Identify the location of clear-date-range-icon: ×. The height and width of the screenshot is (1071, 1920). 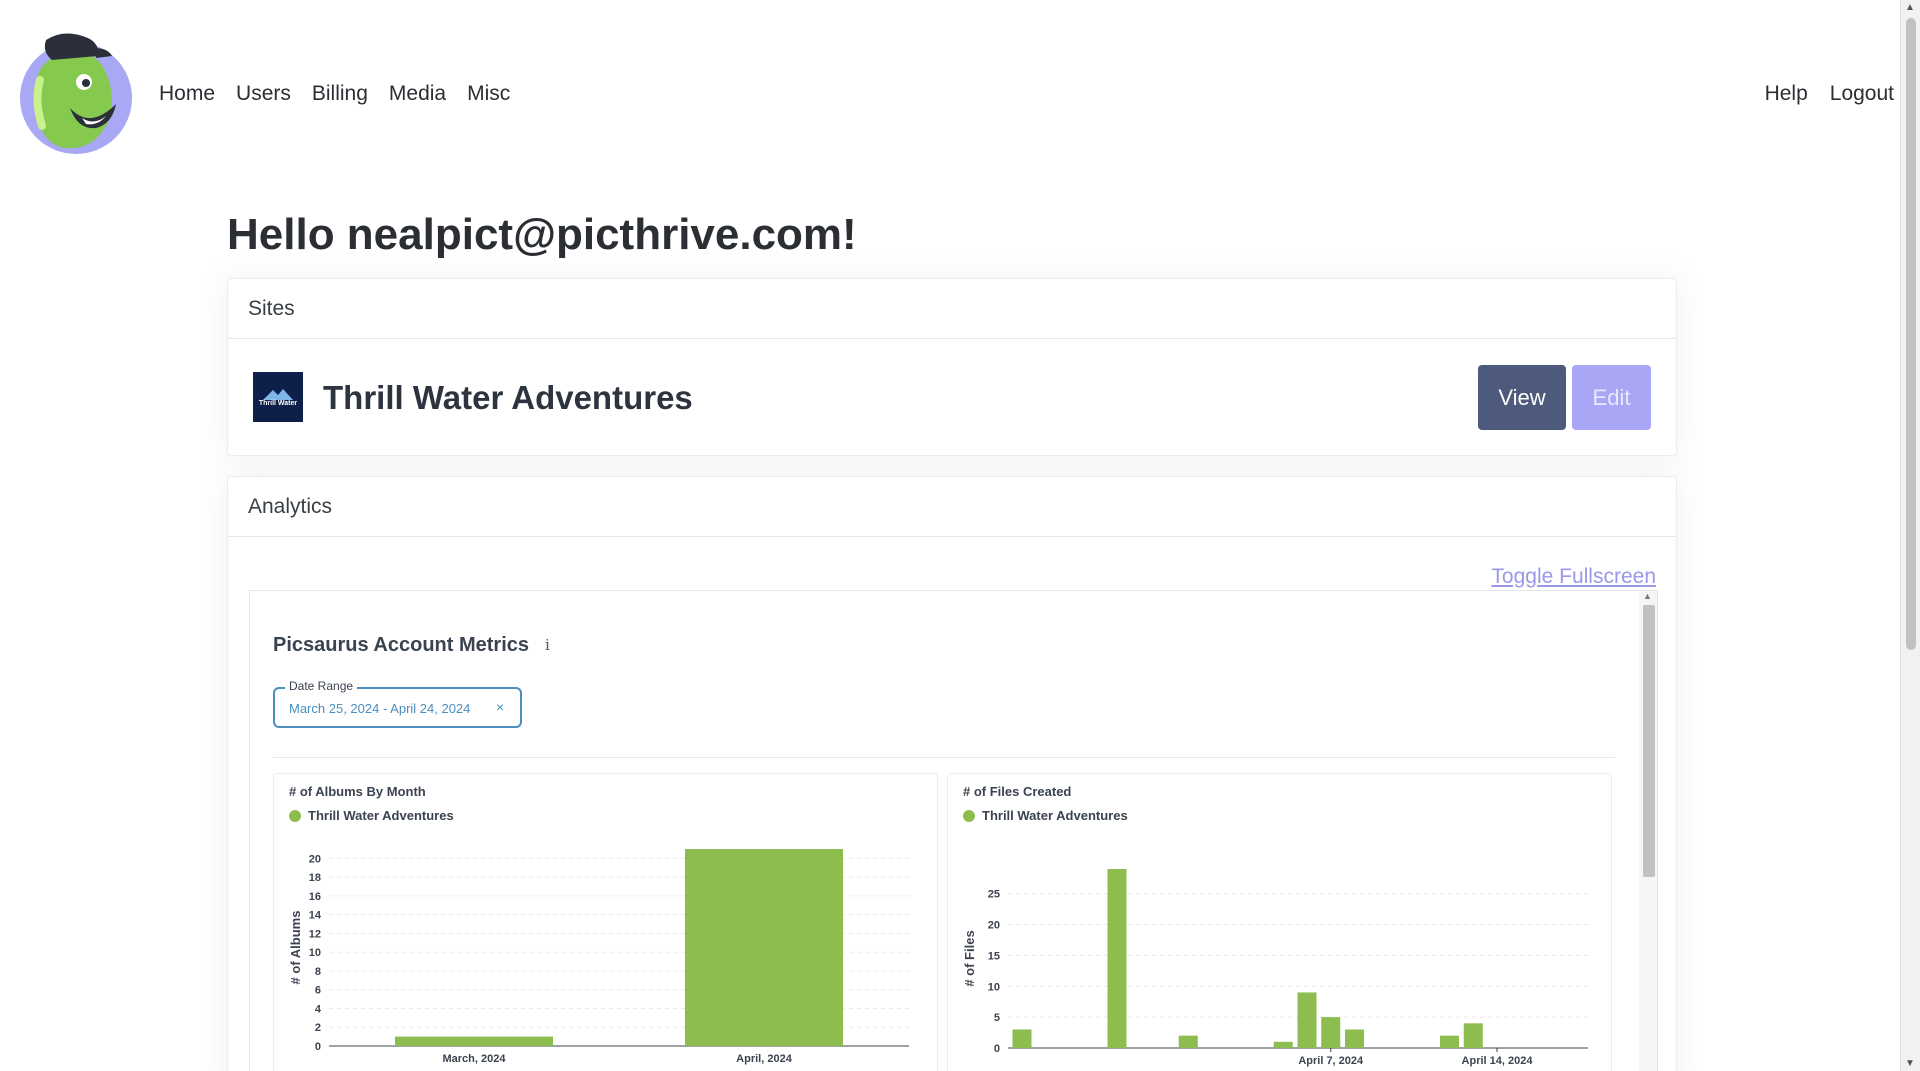
(500, 707).